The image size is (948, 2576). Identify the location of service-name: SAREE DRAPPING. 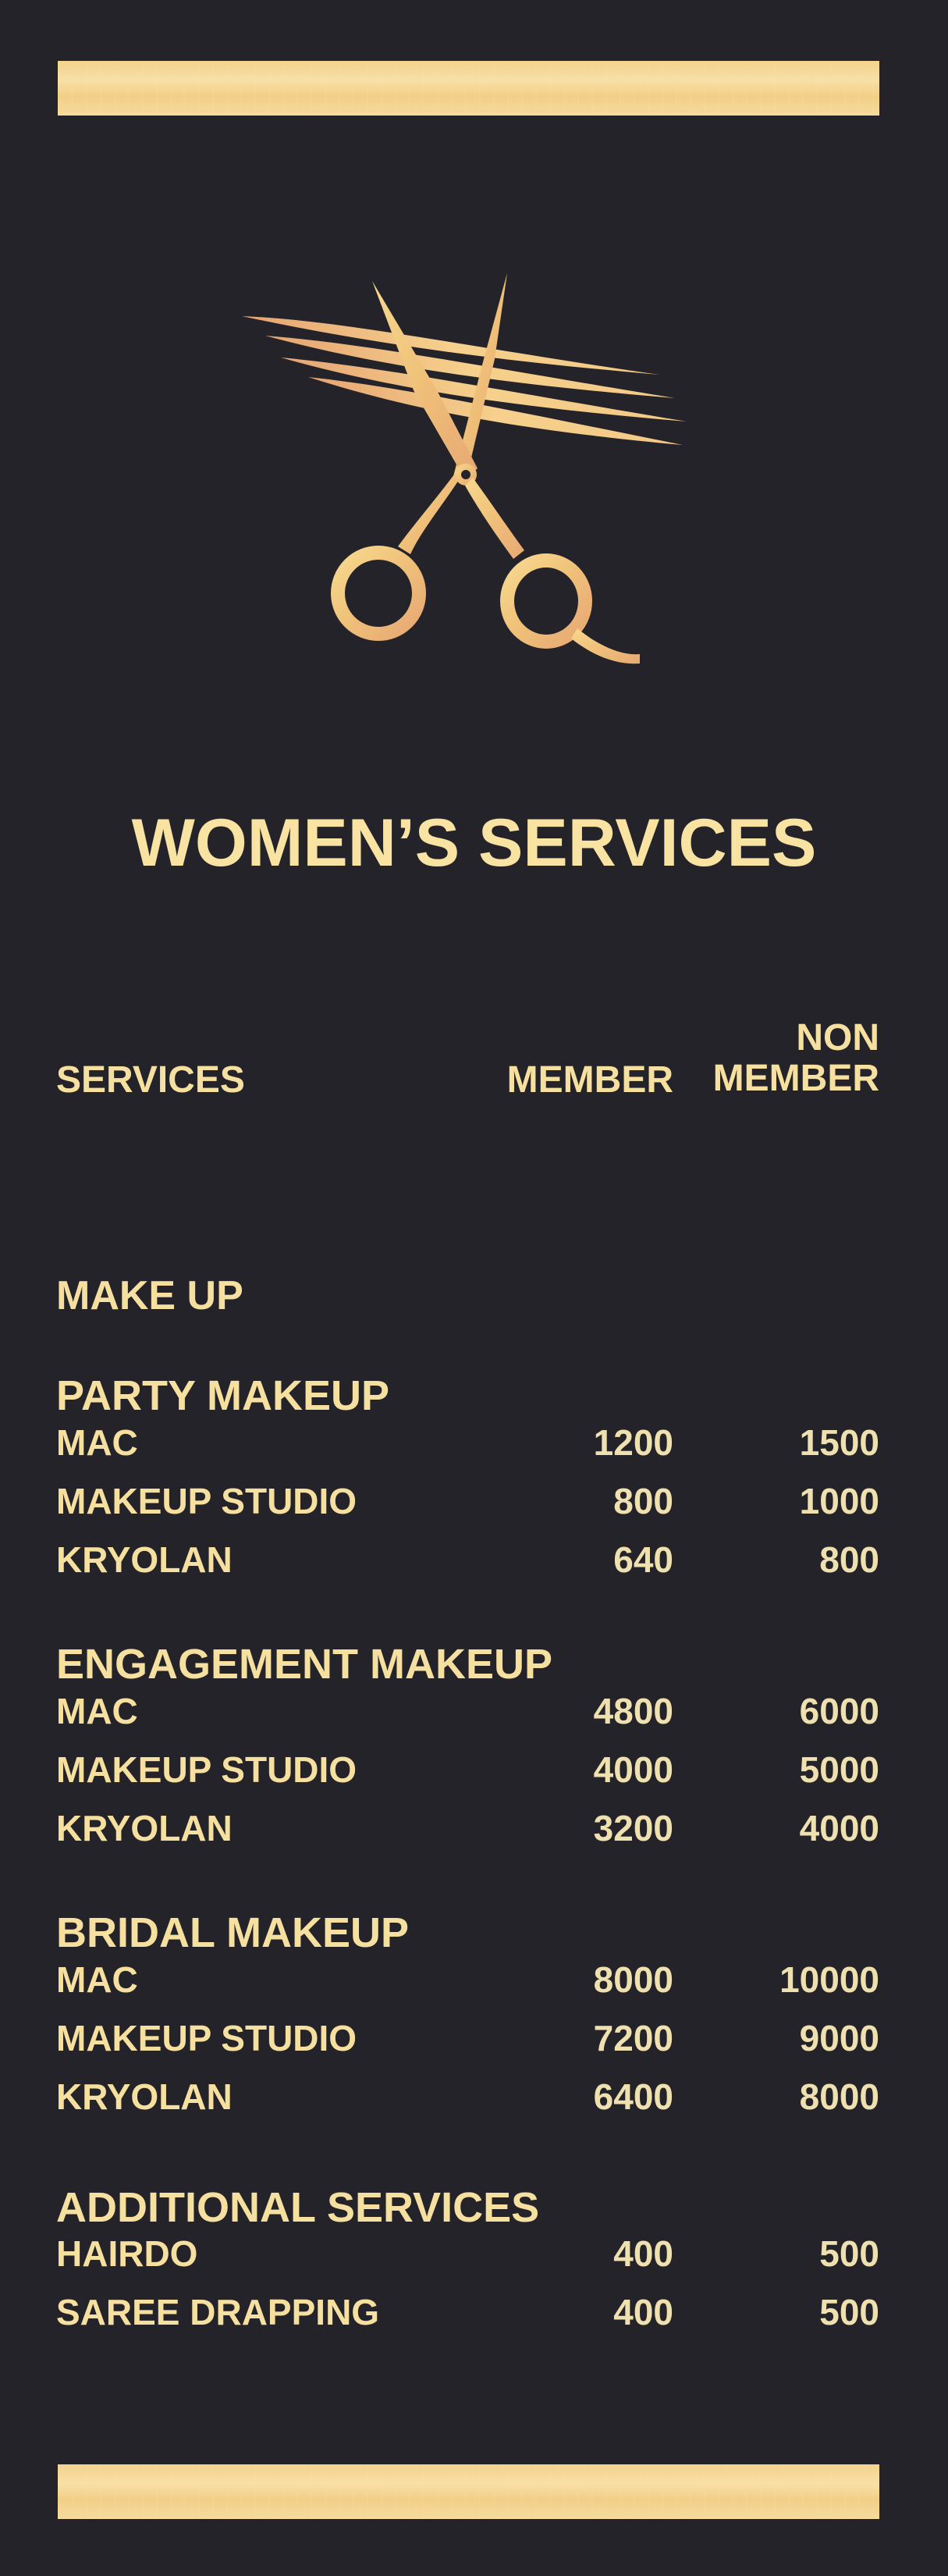
(218, 2312).